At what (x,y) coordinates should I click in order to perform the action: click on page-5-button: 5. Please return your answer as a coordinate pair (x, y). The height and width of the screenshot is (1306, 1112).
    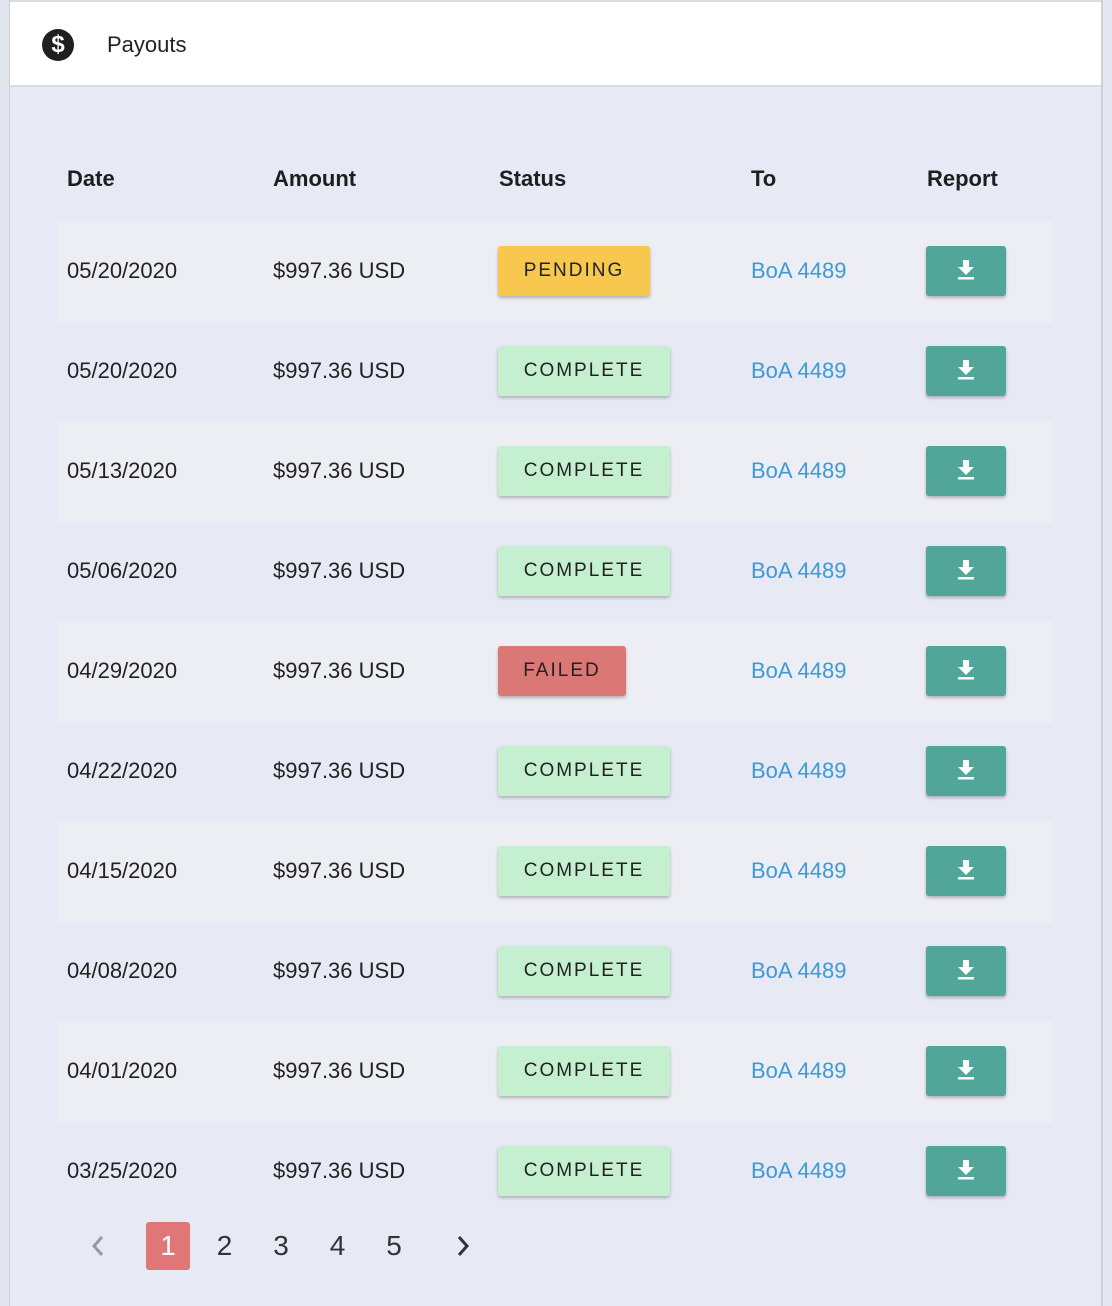
    Looking at the image, I should click on (394, 1246).